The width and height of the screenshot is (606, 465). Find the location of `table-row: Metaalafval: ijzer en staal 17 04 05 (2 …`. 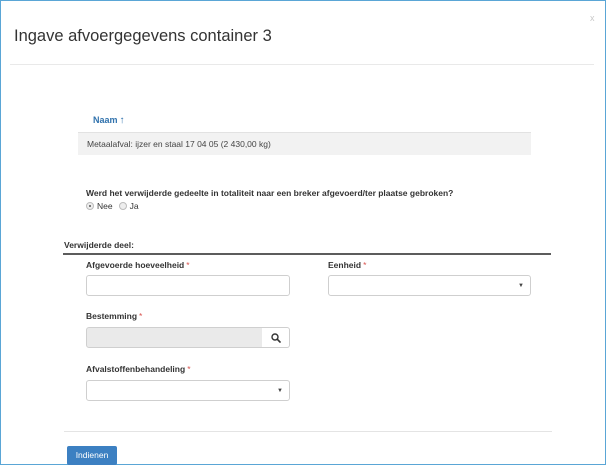

table-row: Metaalafval: ijzer en staal 17 04 05 (2 … is located at coordinates (304, 143).